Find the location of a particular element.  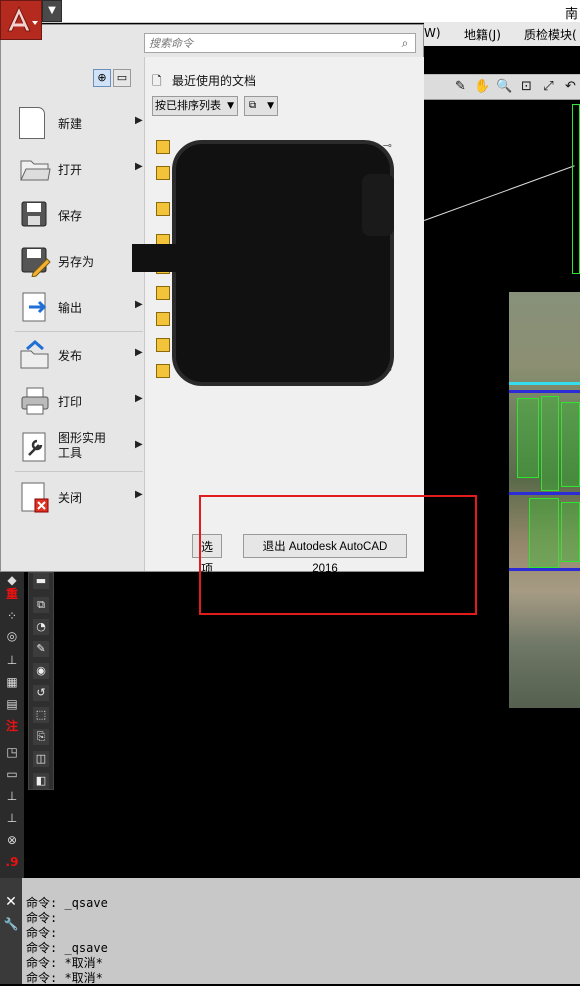

drawing-line is located at coordinates (499, 193).